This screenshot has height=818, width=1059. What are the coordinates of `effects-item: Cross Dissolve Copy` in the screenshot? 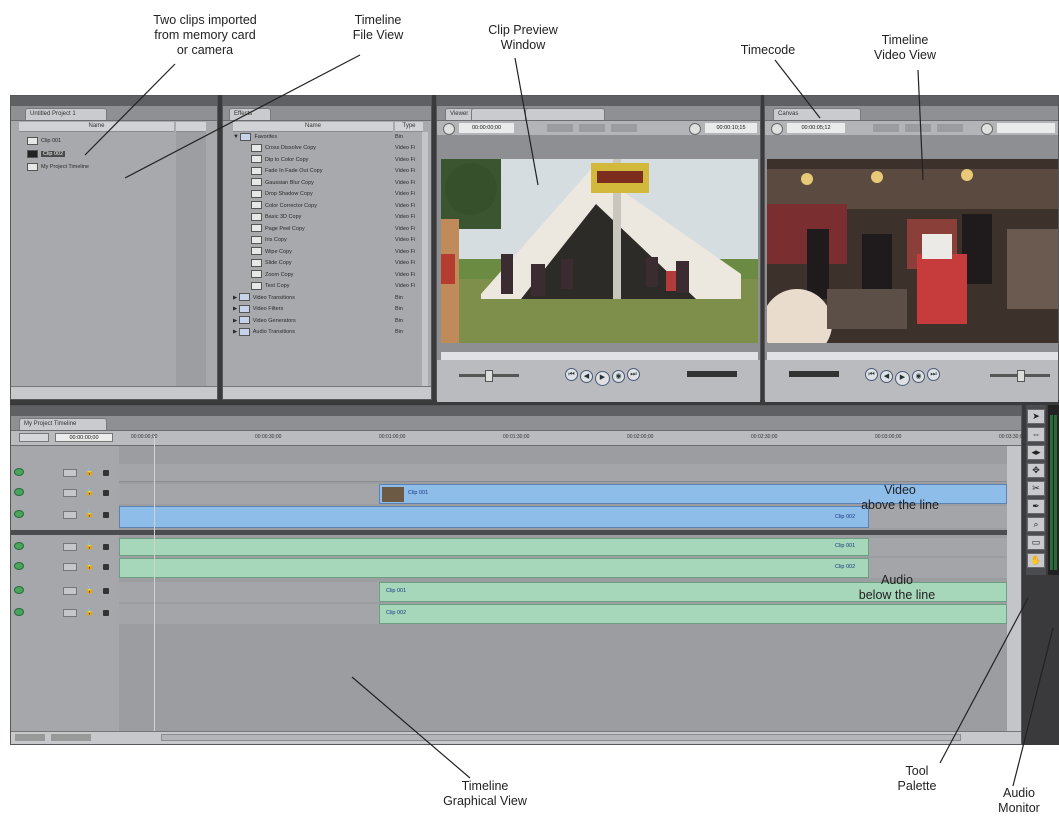 It's located at (283, 148).